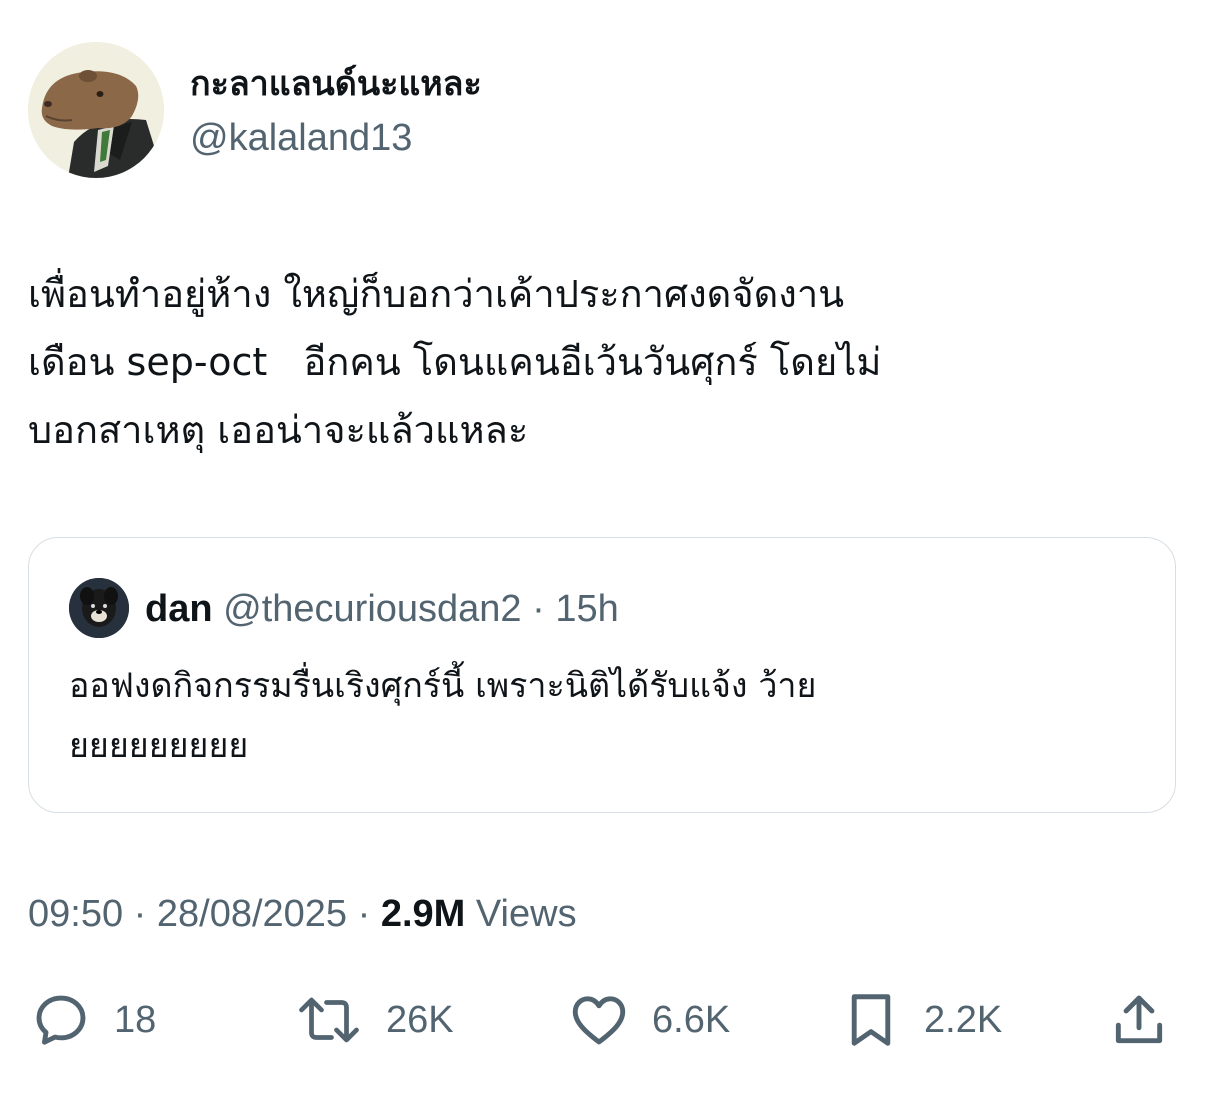 This screenshot has width=1206, height=1101. I want to click on retweet-button: 26K, so click(374, 1020).